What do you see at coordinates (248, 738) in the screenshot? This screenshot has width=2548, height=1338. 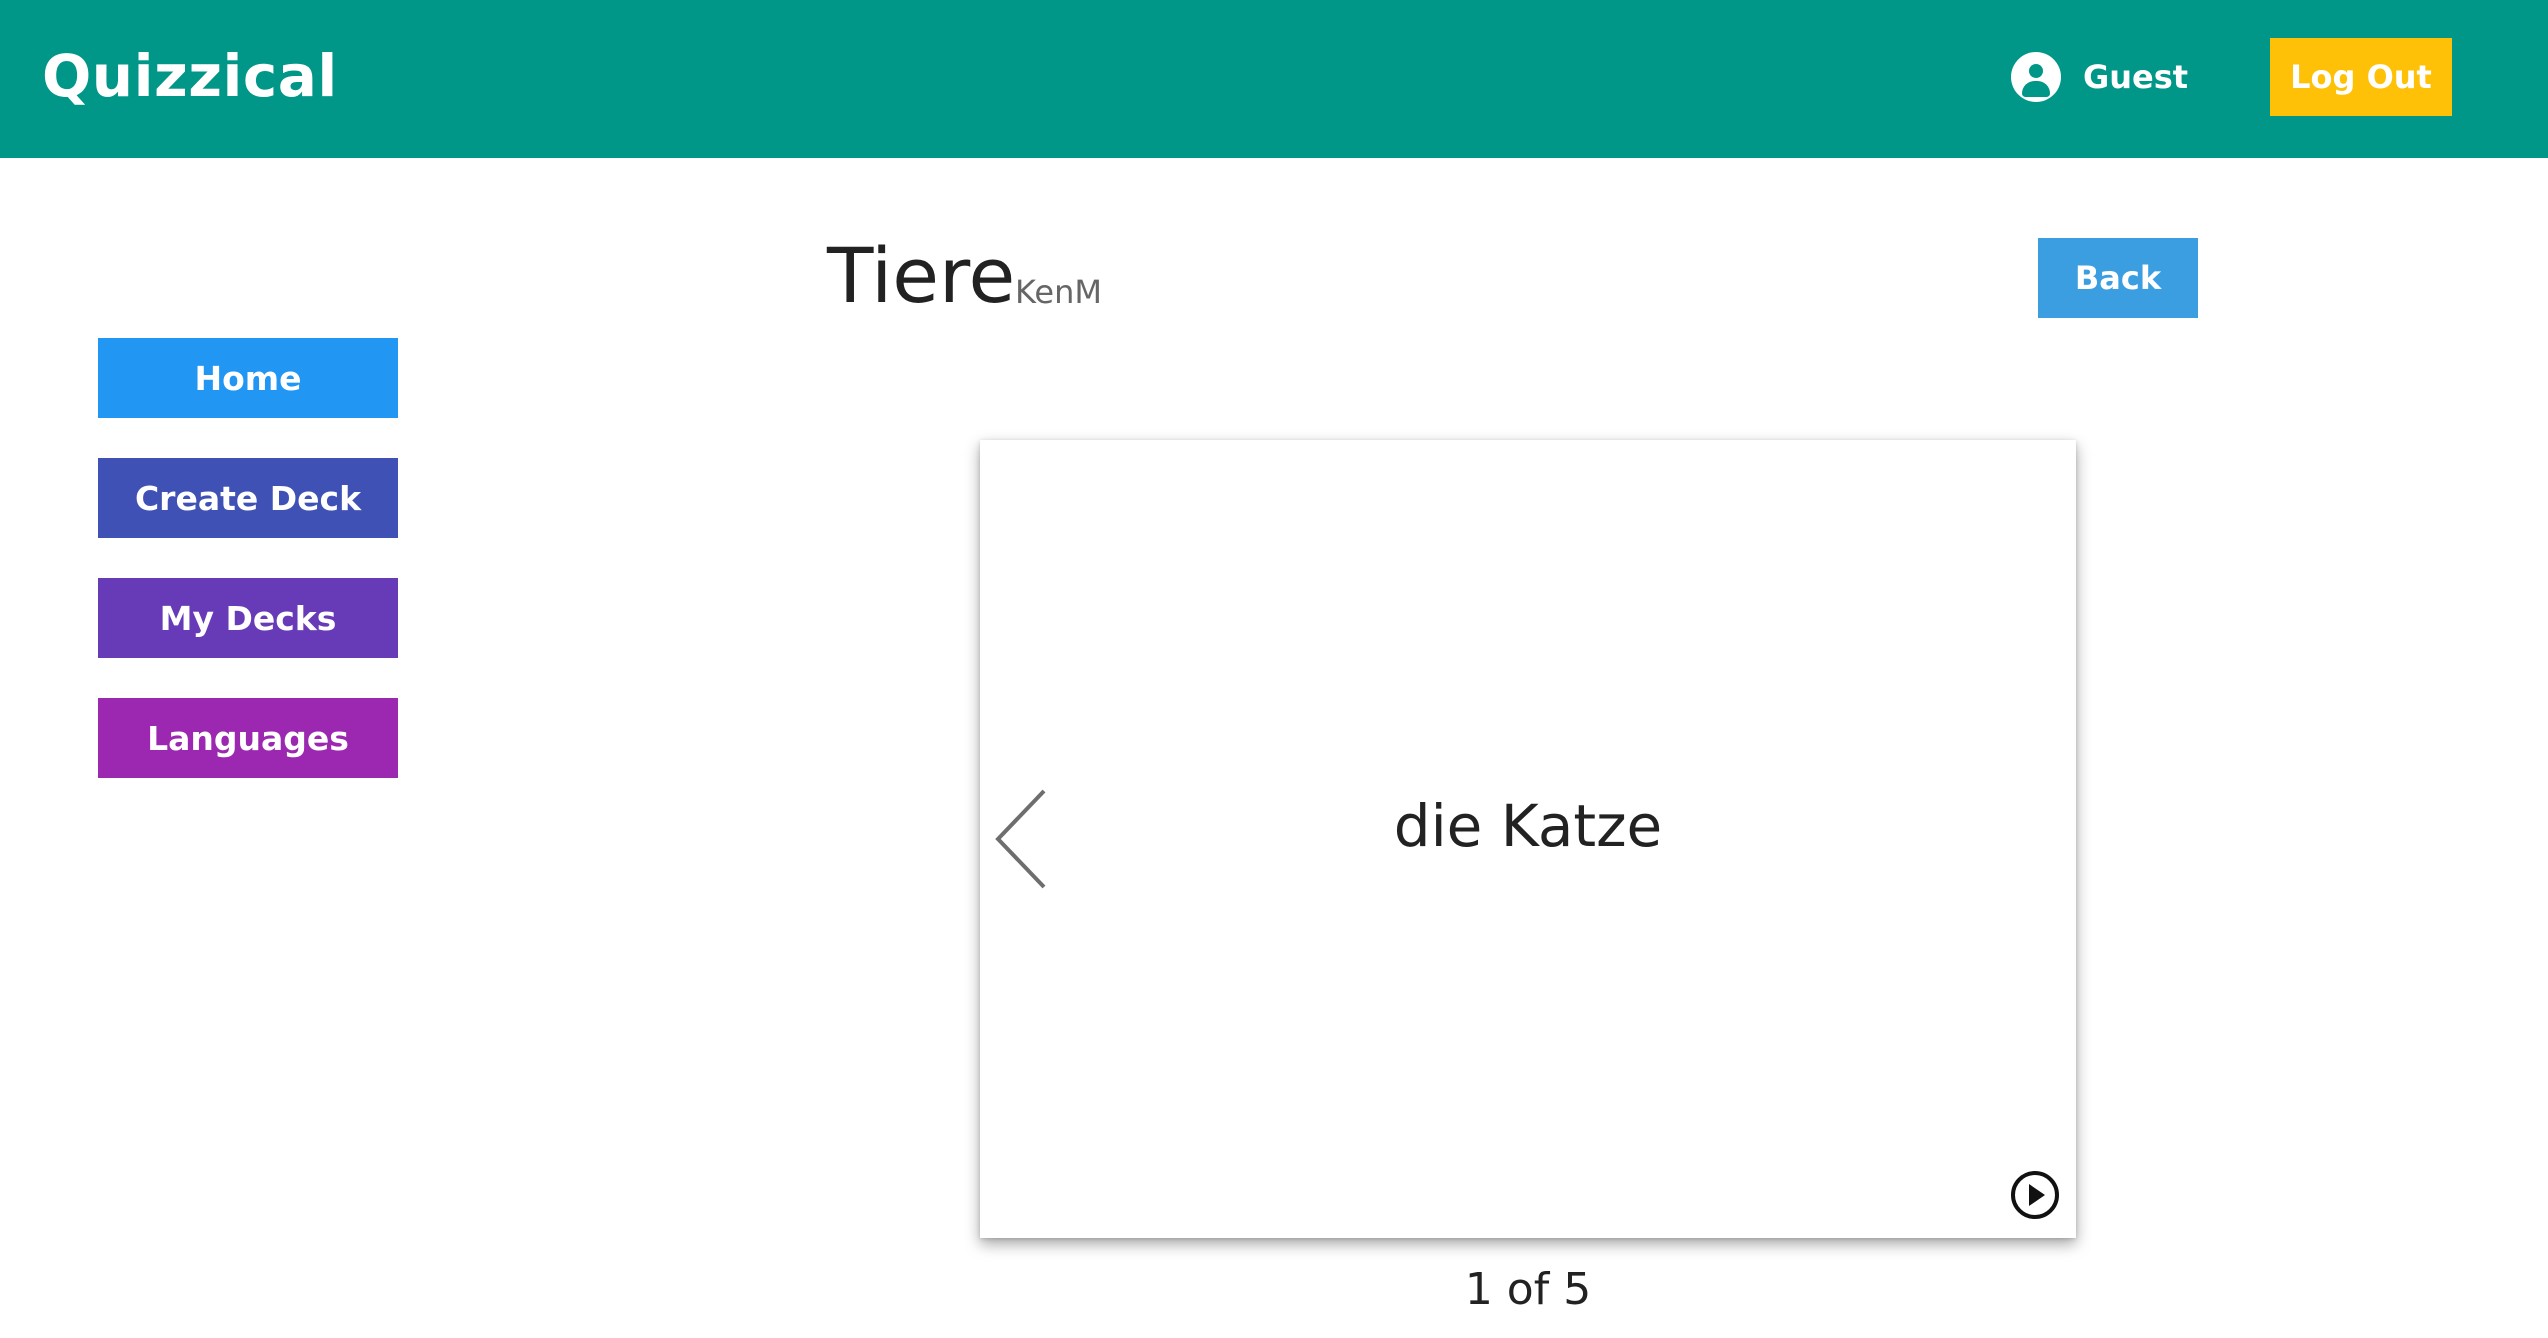 I see `sidebar-item-languages: Languages` at bounding box center [248, 738].